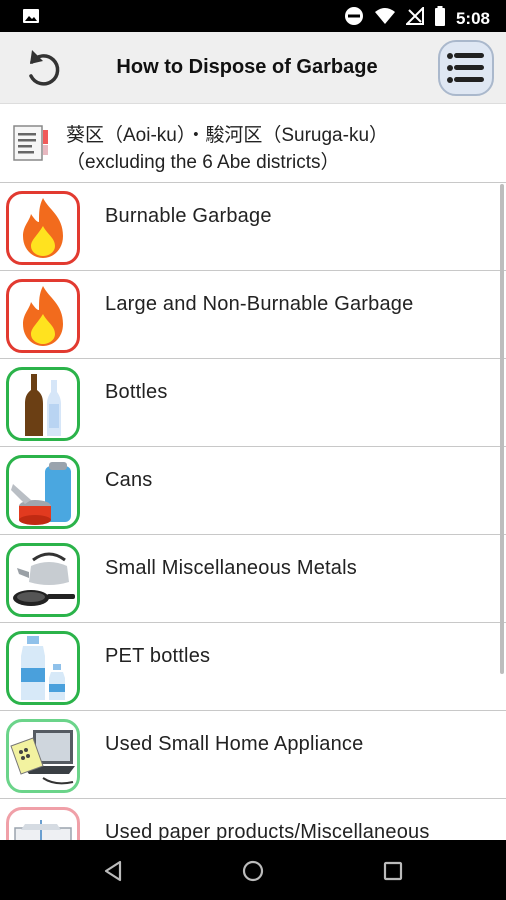  Describe the element at coordinates (129, 480) in the screenshot. I see `list-item-label: Cans` at that location.